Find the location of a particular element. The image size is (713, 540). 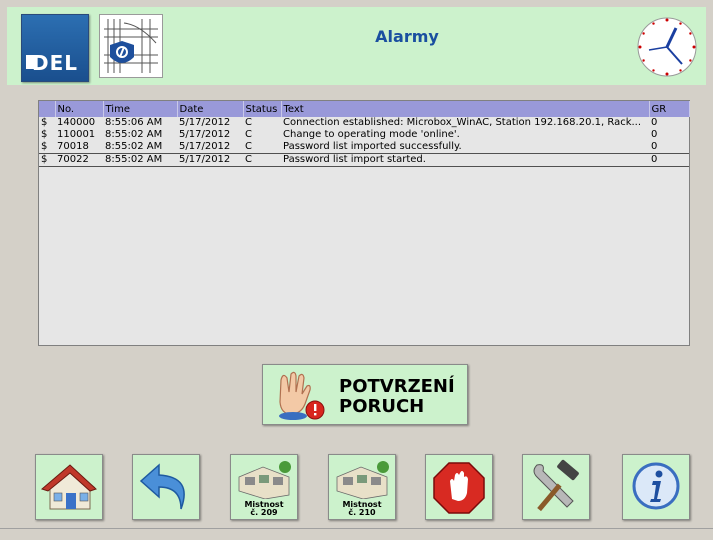

back-arrow-icon is located at coordinates (162, 486).